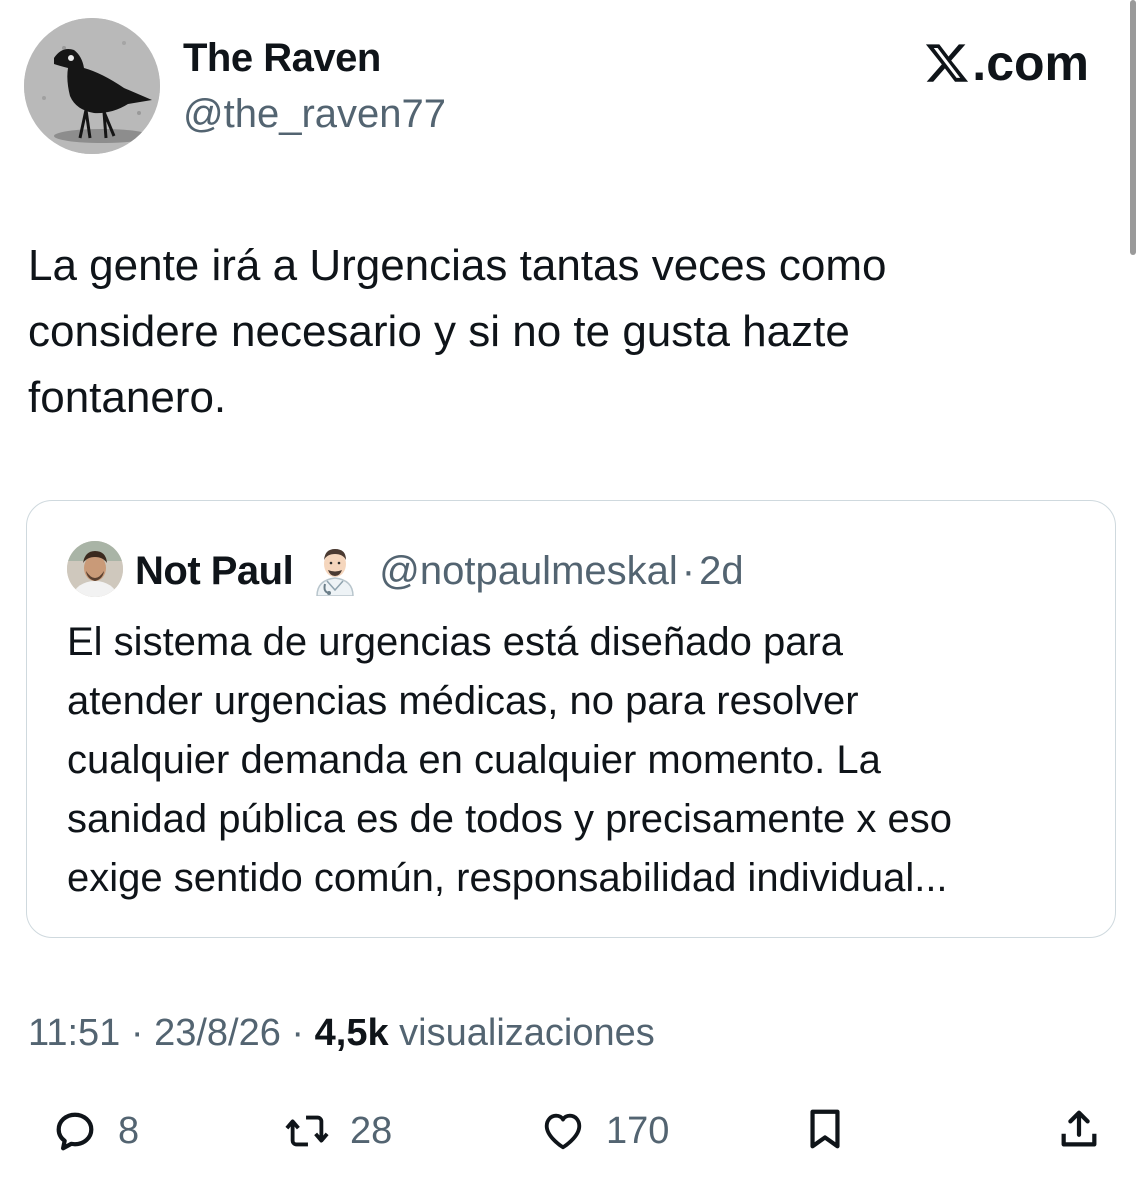 The image size is (1144, 1200). I want to click on bookmark-button, so click(825, 1129).